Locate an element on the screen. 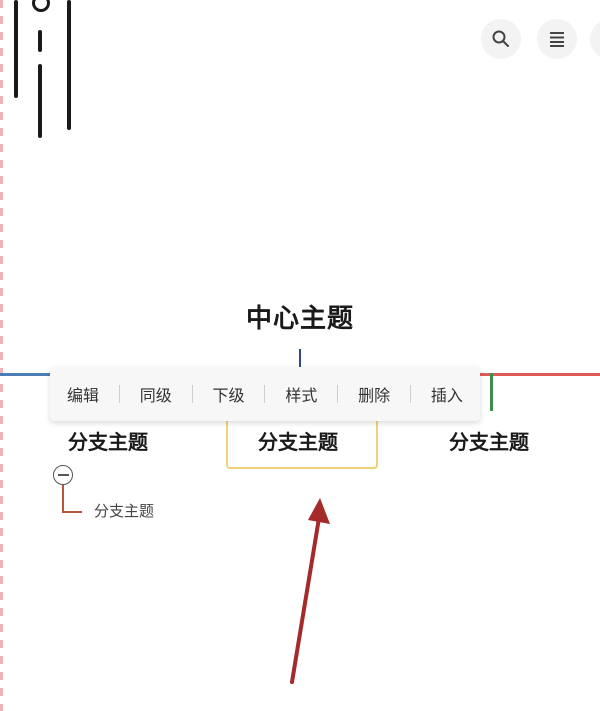 The image size is (600, 711). delete-button: 删除 is located at coordinates (374, 394).